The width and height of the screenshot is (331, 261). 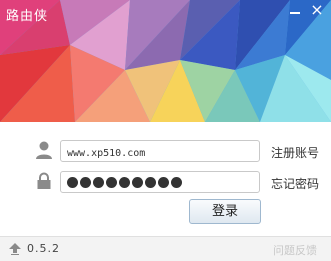 I want to click on lock-icon, so click(x=44, y=180).